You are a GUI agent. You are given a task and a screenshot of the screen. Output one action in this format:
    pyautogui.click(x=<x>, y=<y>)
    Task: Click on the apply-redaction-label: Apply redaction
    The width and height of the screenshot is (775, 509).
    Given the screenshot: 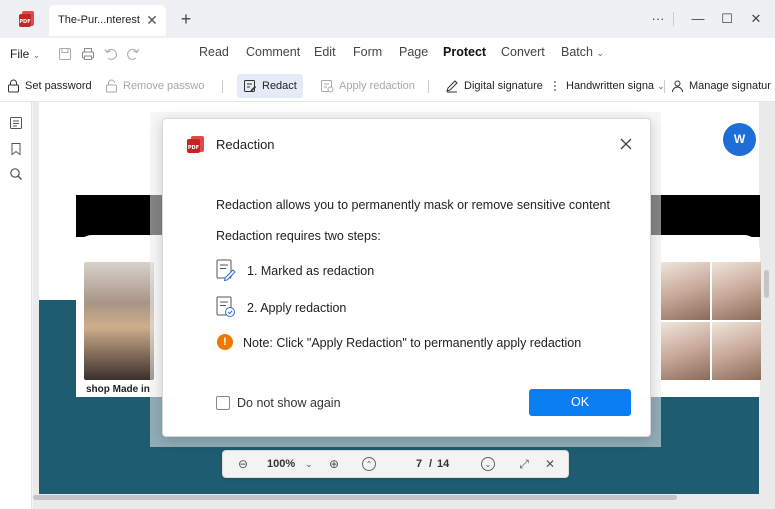 What is the action you would take?
    pyautogui.click(x=377, y=86)
    